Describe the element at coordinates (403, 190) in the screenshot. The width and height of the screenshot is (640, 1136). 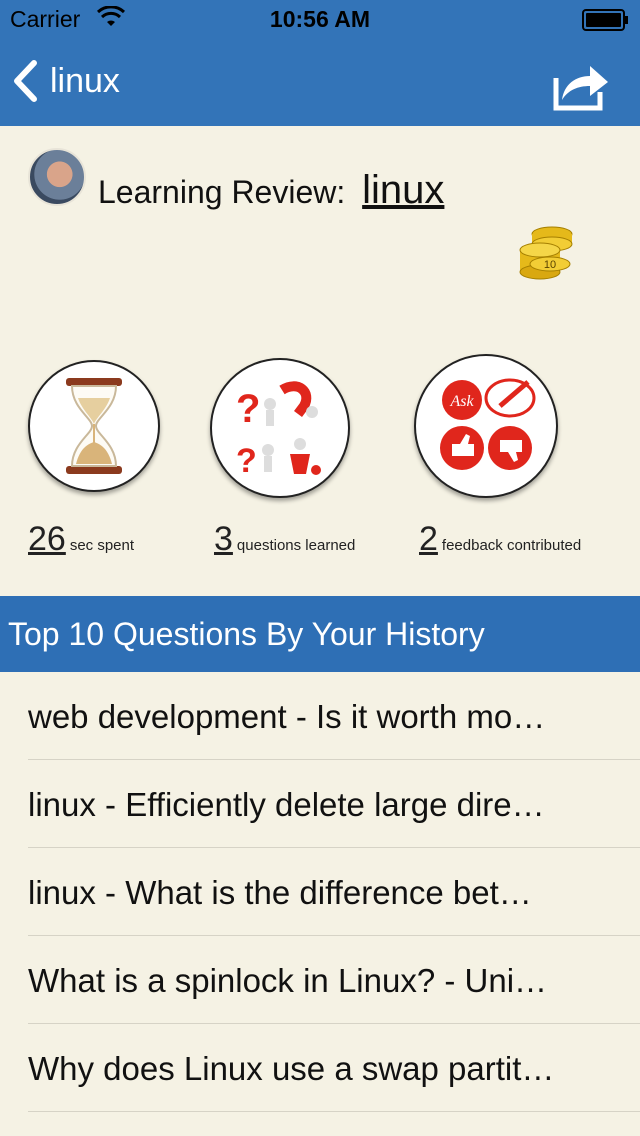
I see `review-topic-link: linux` at that location.